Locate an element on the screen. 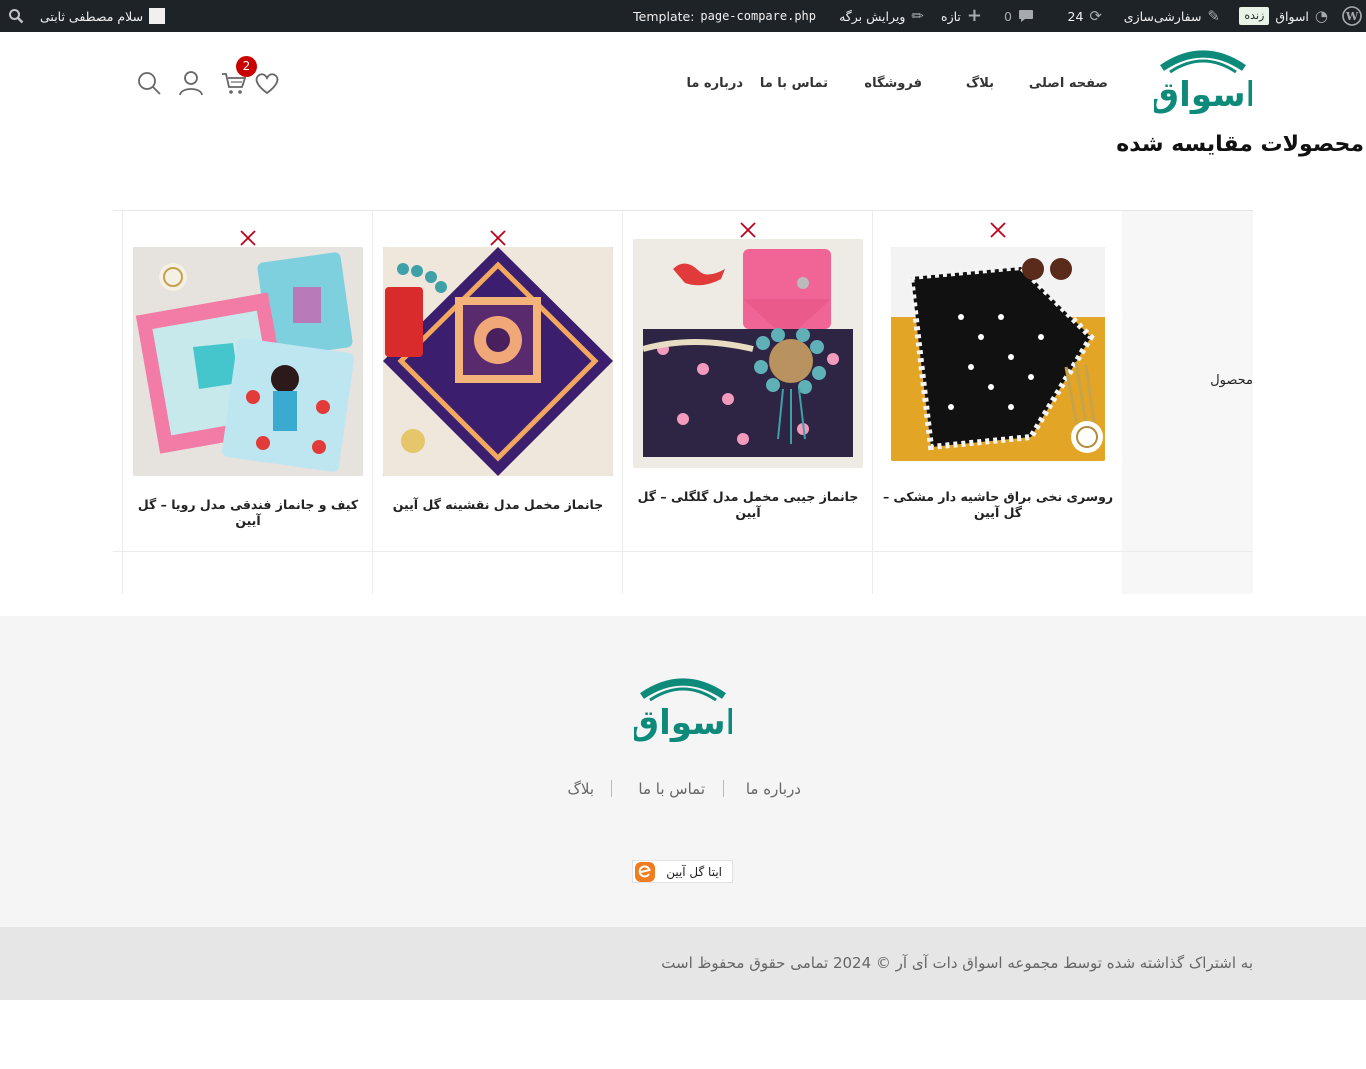 Image resolution: width=1366 pixels, height=1069 pixels. template-file: page-compare.php is located at coordinates (758, 16).